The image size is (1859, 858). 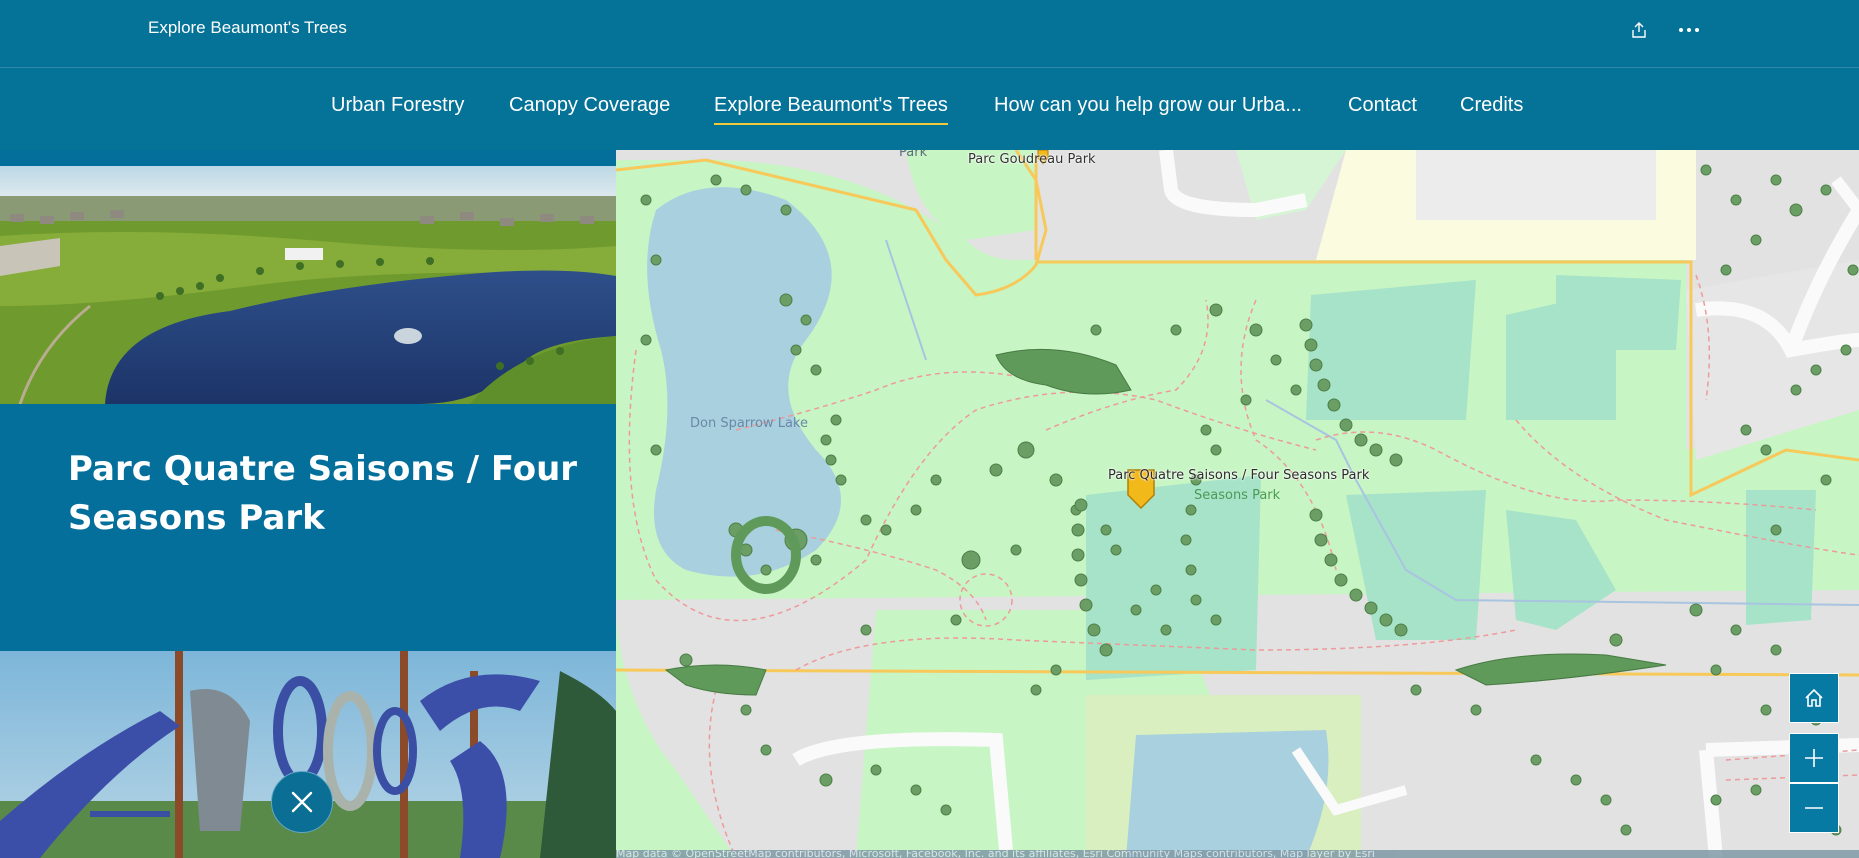 I want to click on home-icon, so click(x=1814, y=697).